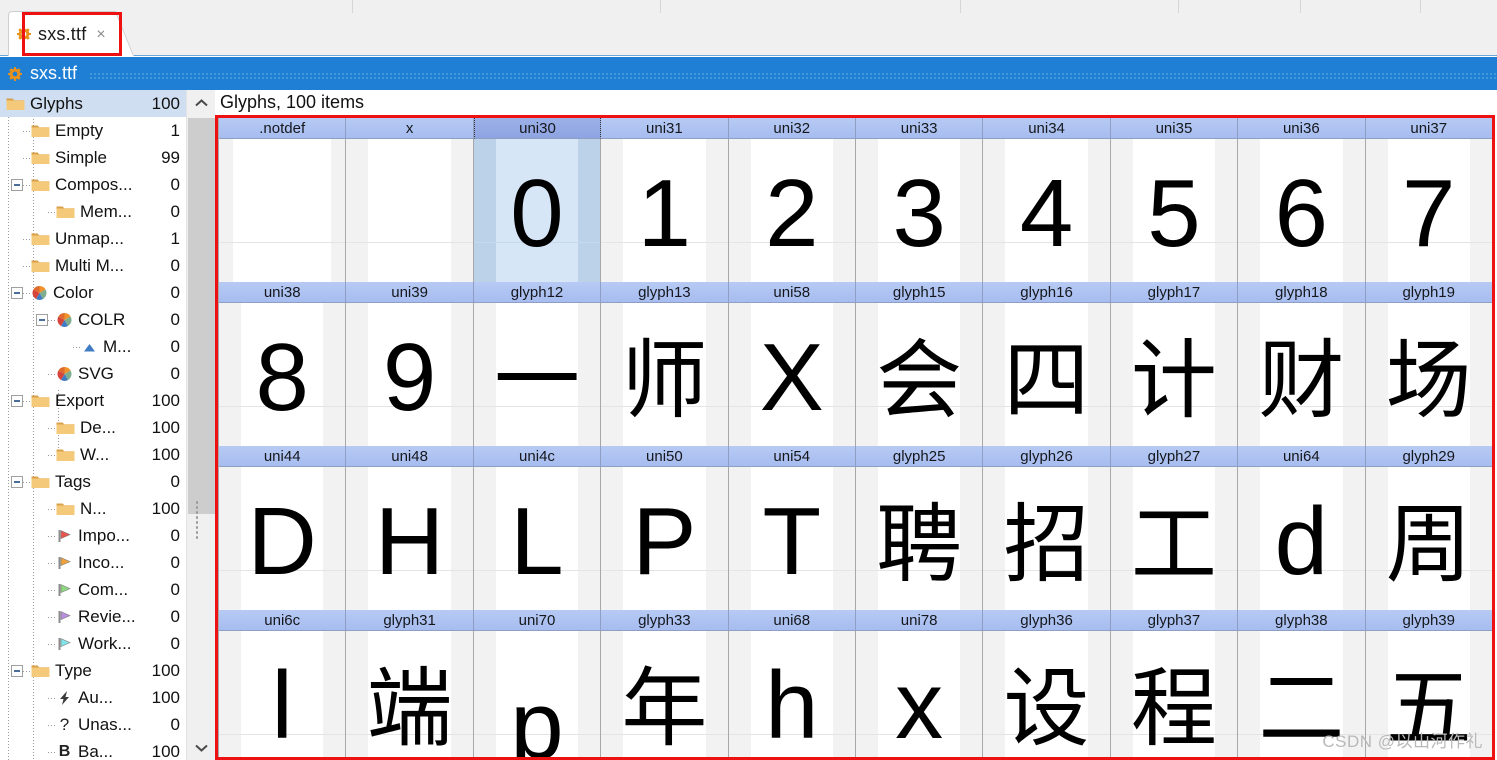 The width and height of the screenshot is (1497, 760). What do you see at coordinates (93, 373) in the screenshot?
I see `tree-item-svg: SVG 0` at bounding box center [93, 373].